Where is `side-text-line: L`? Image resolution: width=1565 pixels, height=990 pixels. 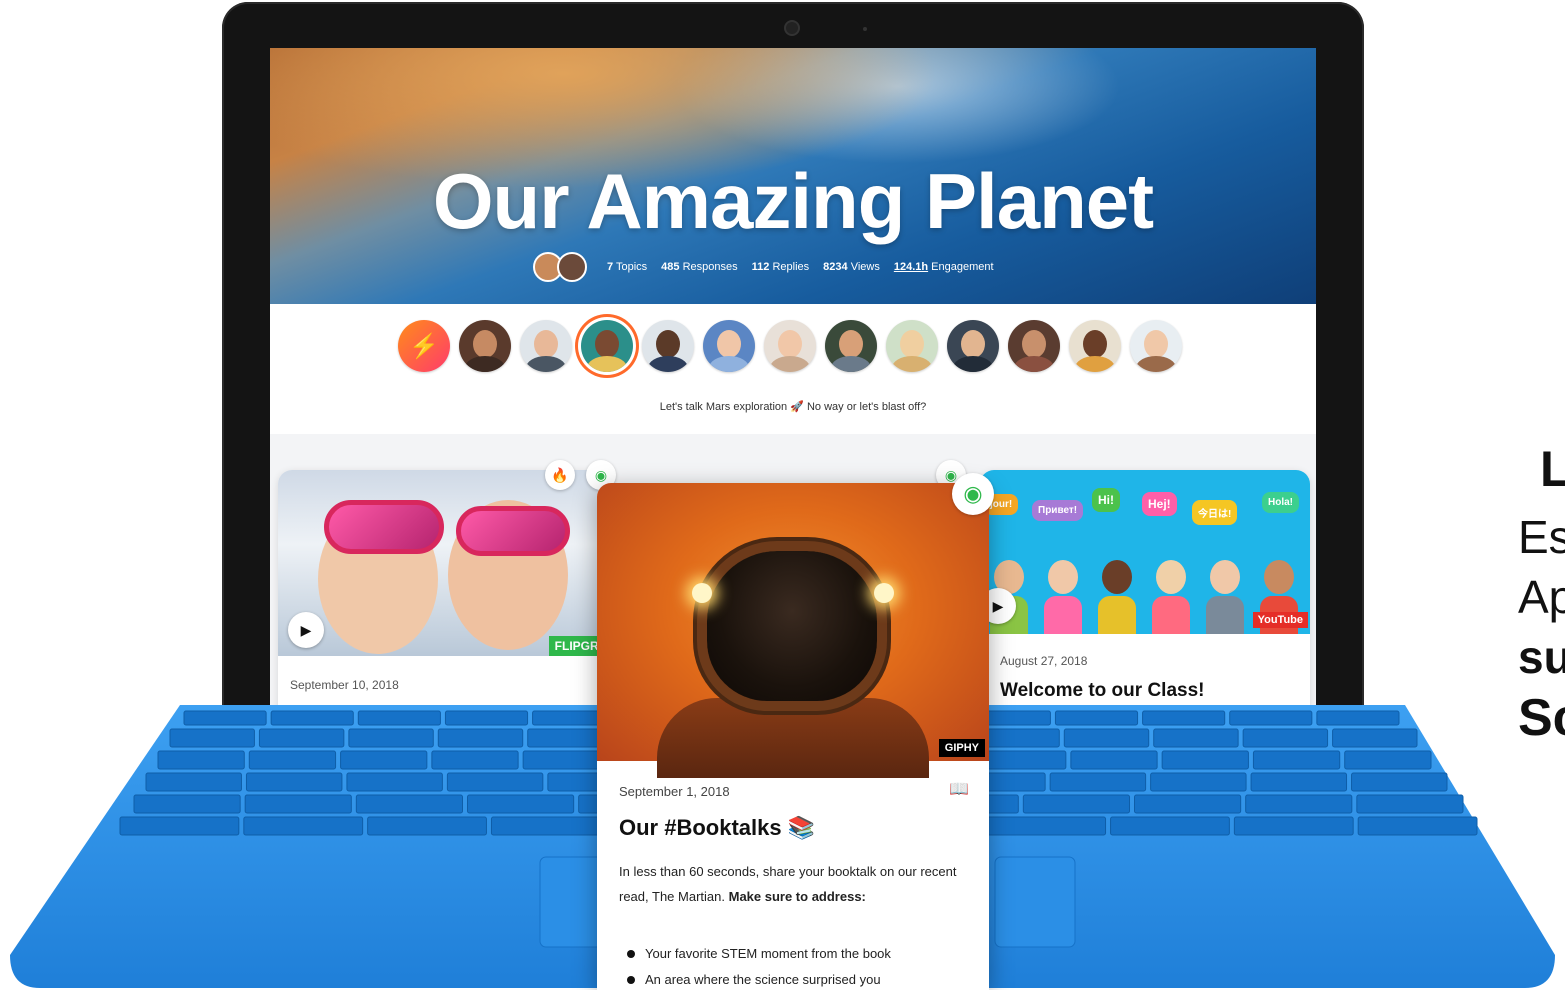
side-text-line: L is located at coordinates (1552, 469).